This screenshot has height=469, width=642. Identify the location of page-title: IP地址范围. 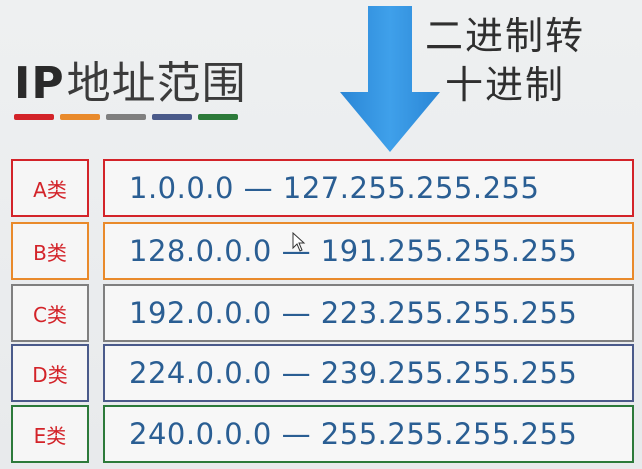
(130, 84).